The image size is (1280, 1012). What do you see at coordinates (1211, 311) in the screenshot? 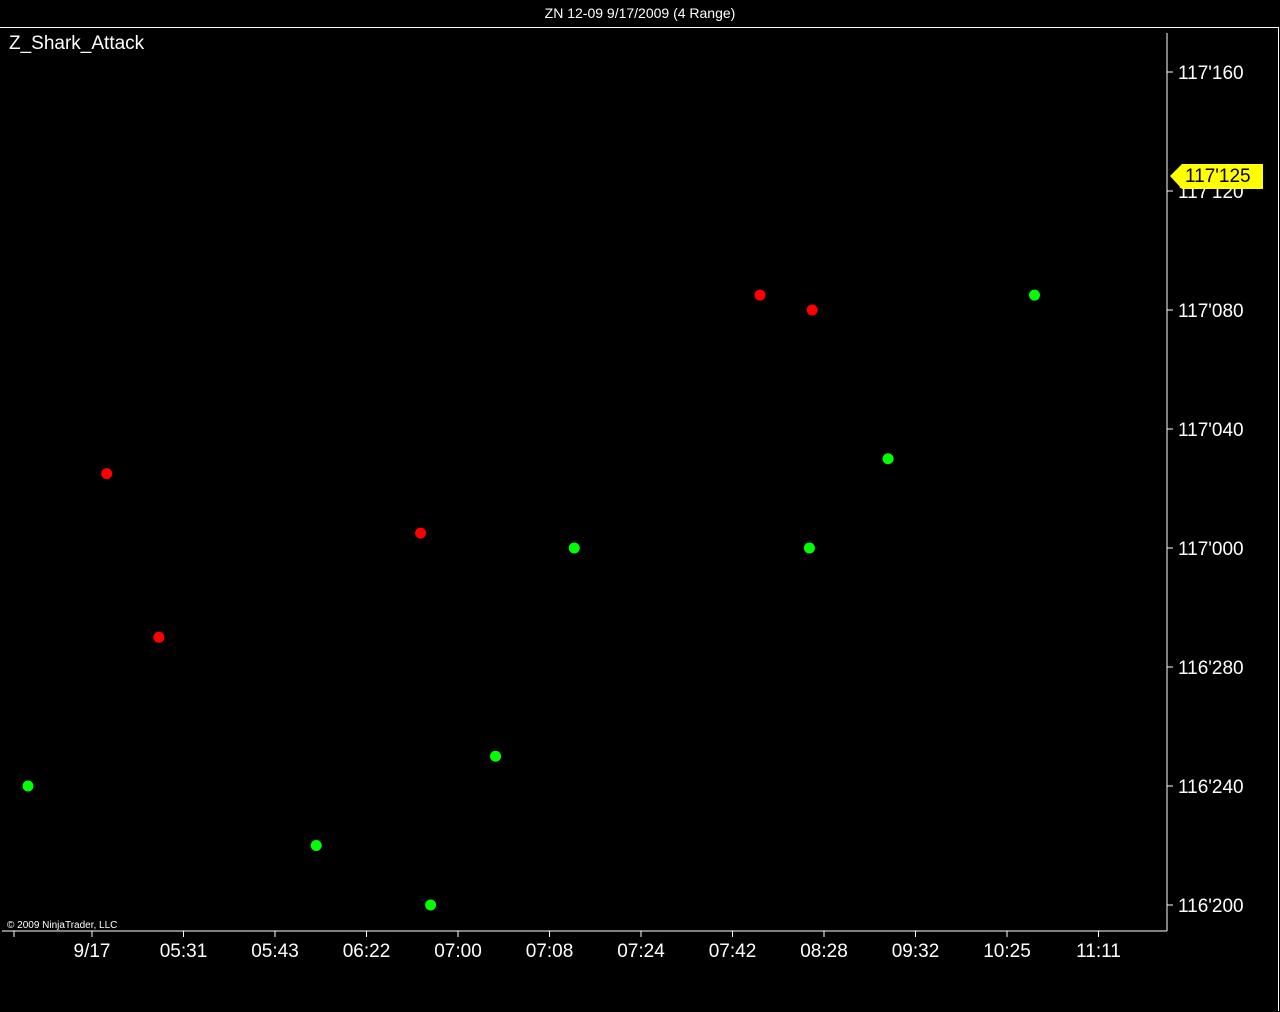
I see `y-tick-label: 117'080` at bounding box center [1211, 311].